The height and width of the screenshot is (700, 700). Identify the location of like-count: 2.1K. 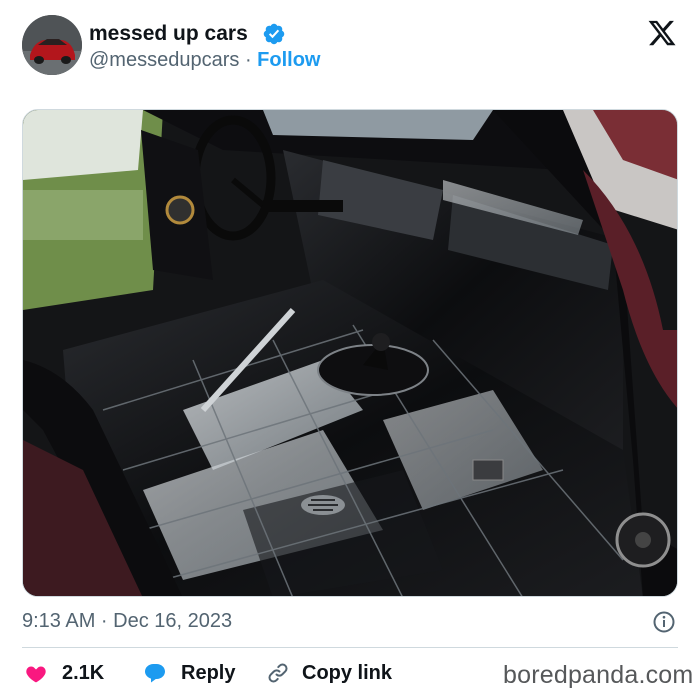
(83, 673).